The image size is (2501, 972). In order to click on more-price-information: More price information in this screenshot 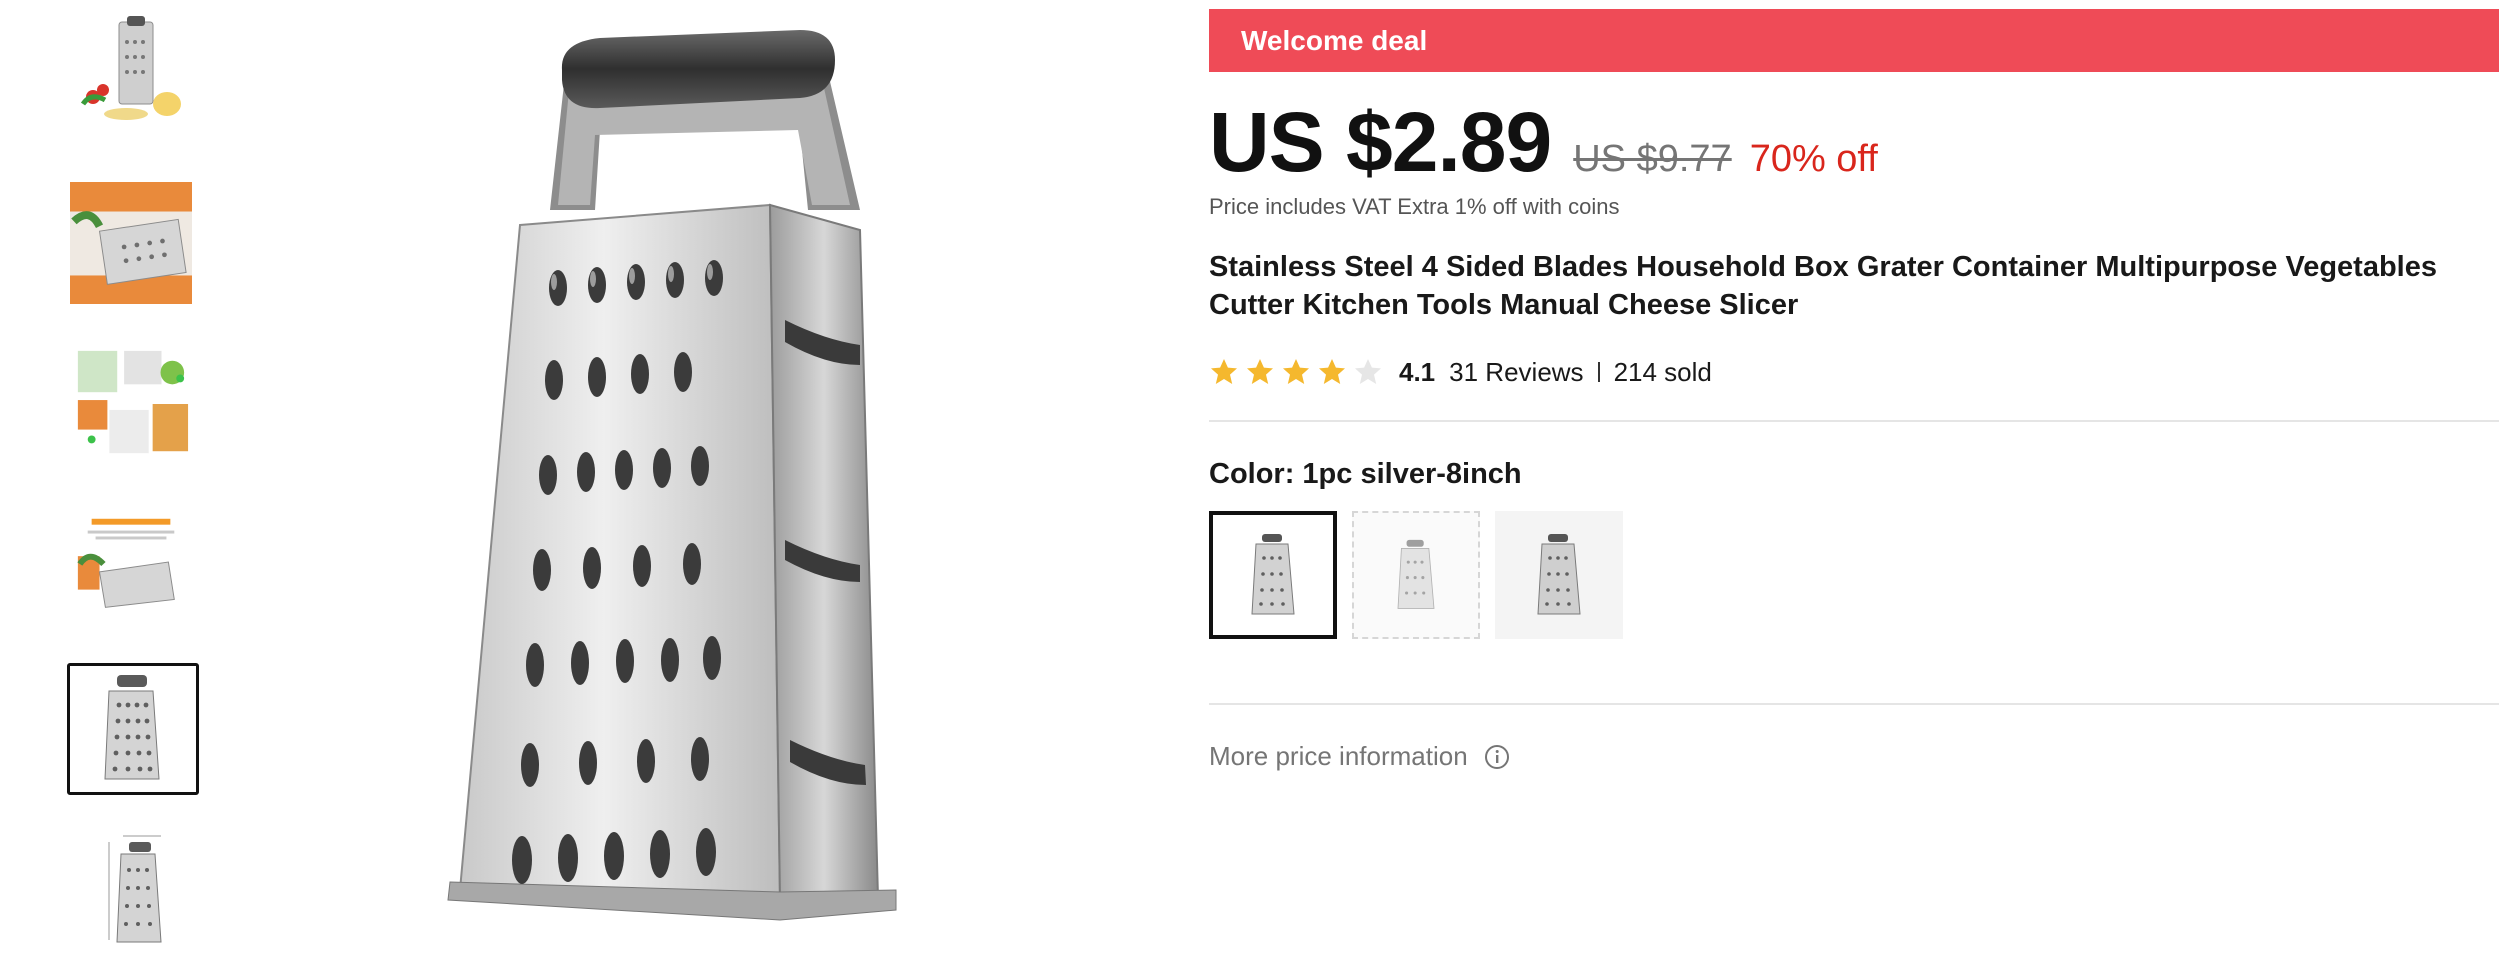, I will do `click(1854, 756)`.